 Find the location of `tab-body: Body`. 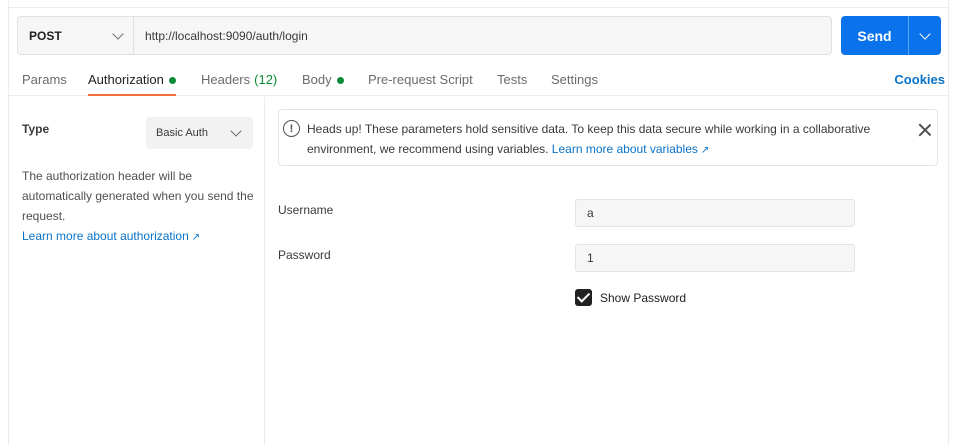

tab-body: Body is located at coordinates (323, 80).